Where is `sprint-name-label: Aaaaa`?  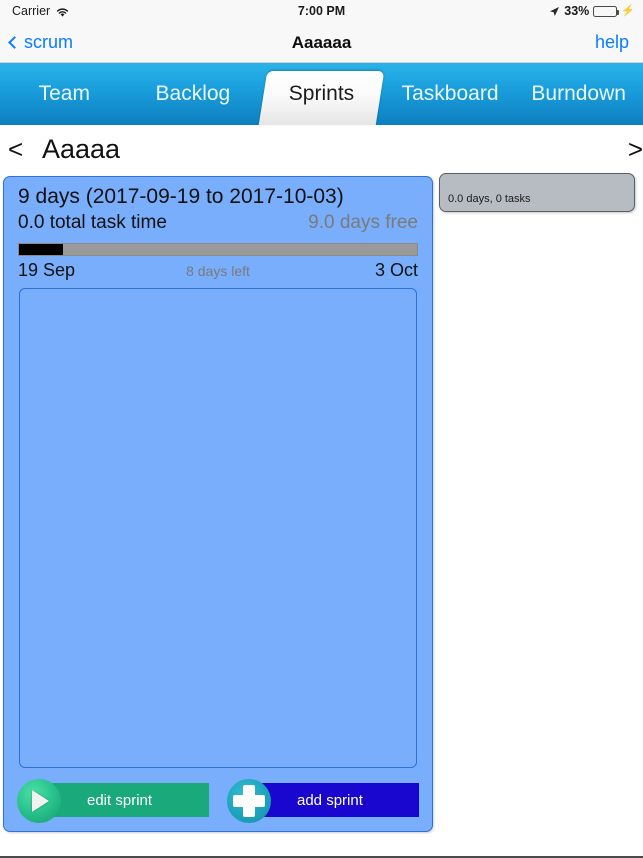 sprint-name-label: Aaaaa is located at coordinates (81, 148).